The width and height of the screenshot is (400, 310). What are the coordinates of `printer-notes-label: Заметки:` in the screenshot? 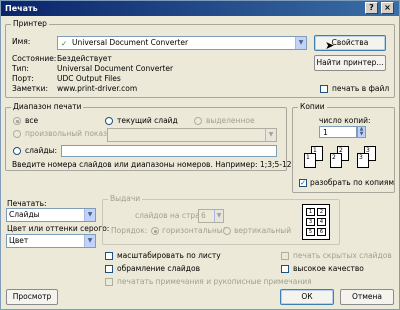 It's located at (30, 88).